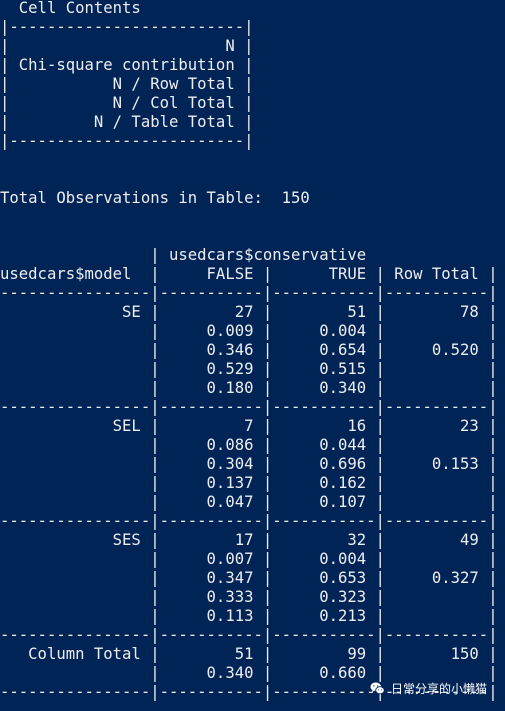 The width and height of the screenshot is (505, 711). I want to click on console-line: | 0.180 | 0.340 | |, so click(249, 388).